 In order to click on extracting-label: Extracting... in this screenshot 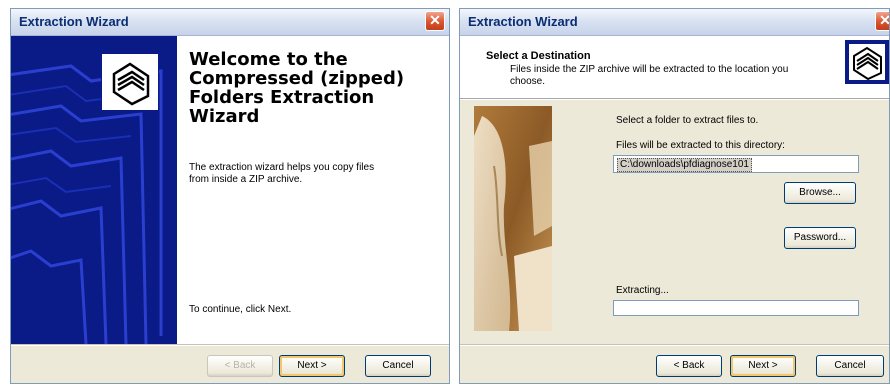, I will do `click(642, 290)`.